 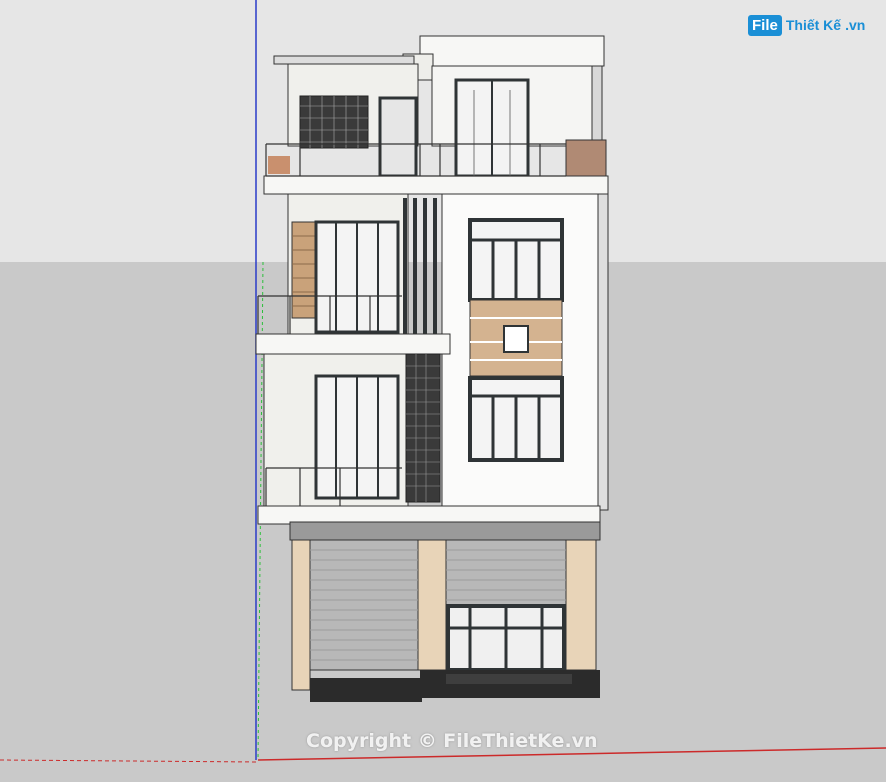 I want to click on logo-text: Thiết Kế, so click(x=813, y=25).